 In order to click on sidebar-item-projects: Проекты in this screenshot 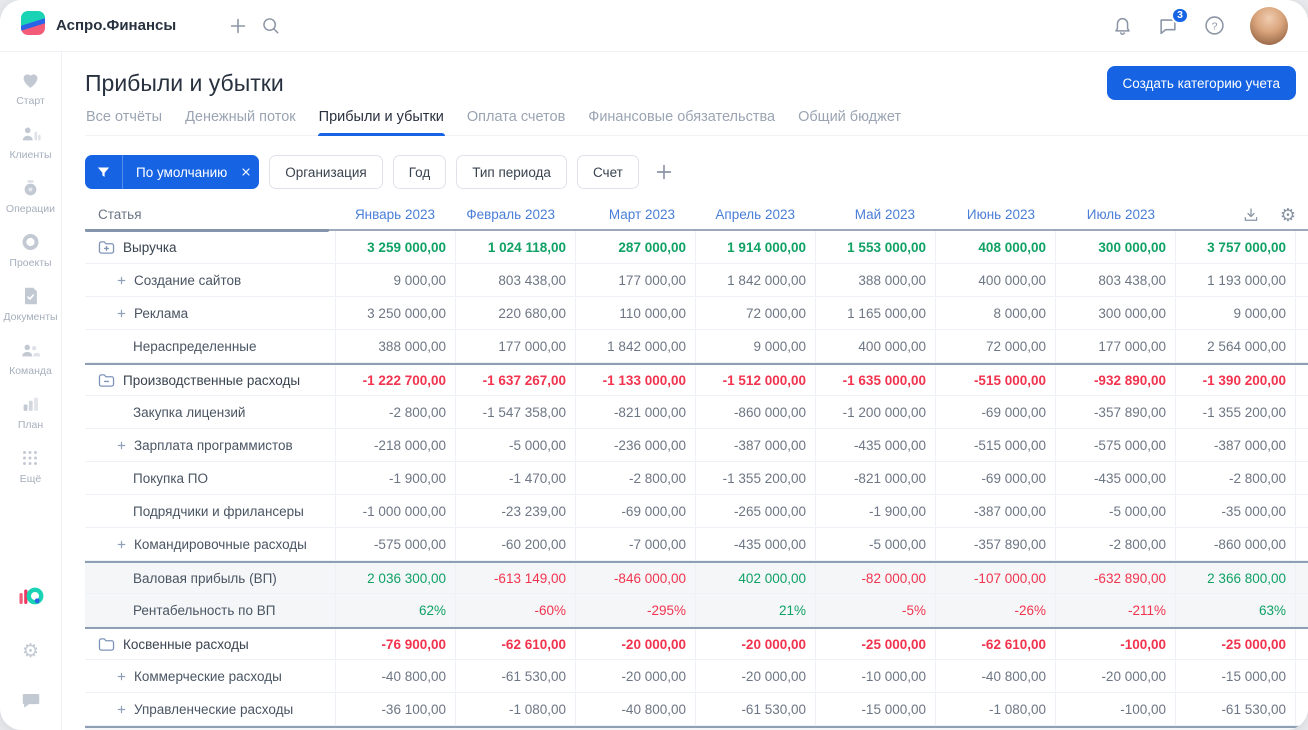, I will do `click(30, 249)`.